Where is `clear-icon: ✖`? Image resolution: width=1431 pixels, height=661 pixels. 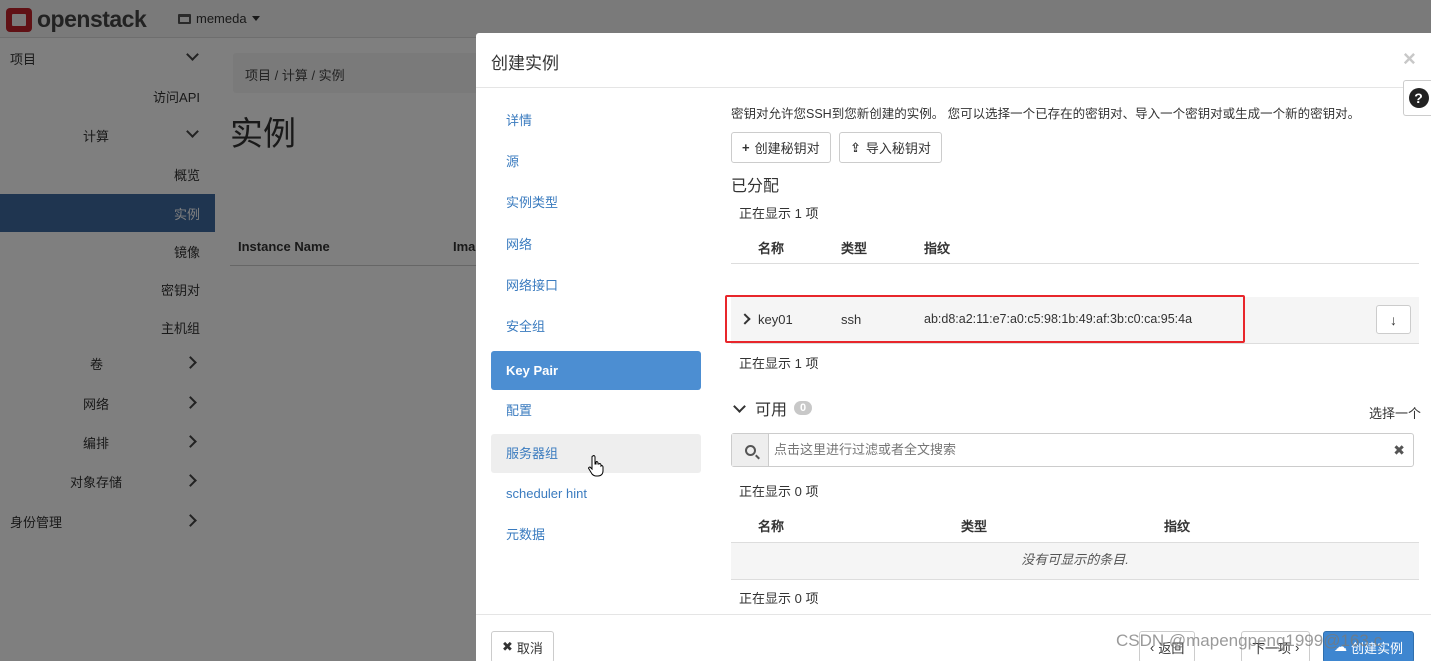
clear-icon: ✖ is located at coordinates (1399, 450).